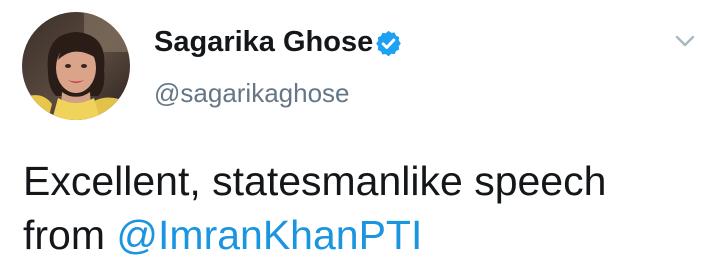  I want to click on avatar-photo, so click(76, 66).